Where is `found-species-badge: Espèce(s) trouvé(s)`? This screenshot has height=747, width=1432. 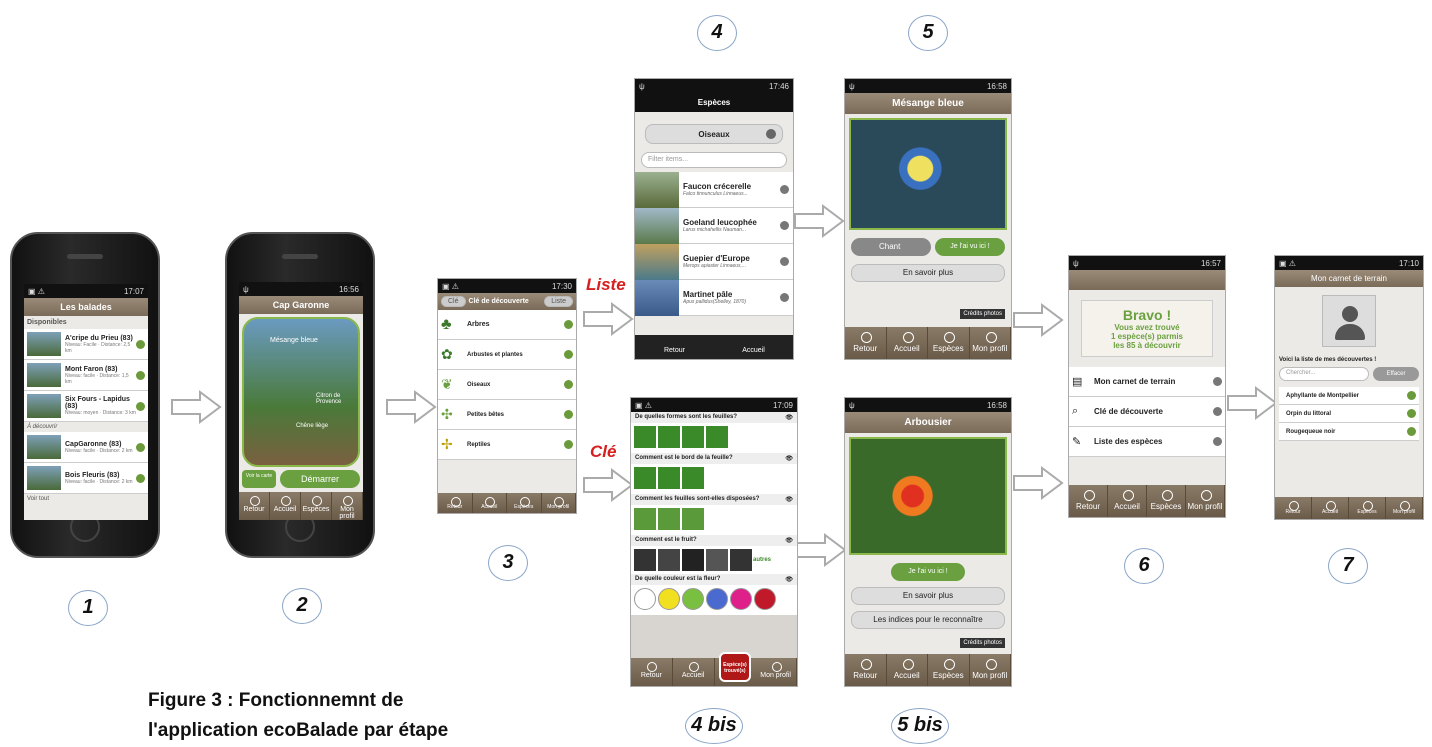
found-species-badge: Espèce(s) trouvé(s) is located at coordinates (735, 667).